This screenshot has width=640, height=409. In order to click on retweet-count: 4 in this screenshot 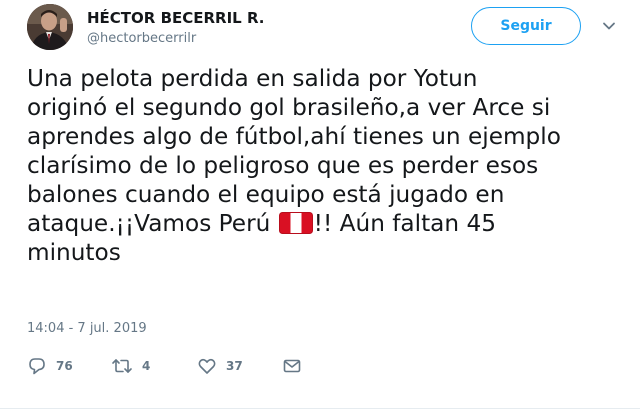, I will do `click(146, 366)`.